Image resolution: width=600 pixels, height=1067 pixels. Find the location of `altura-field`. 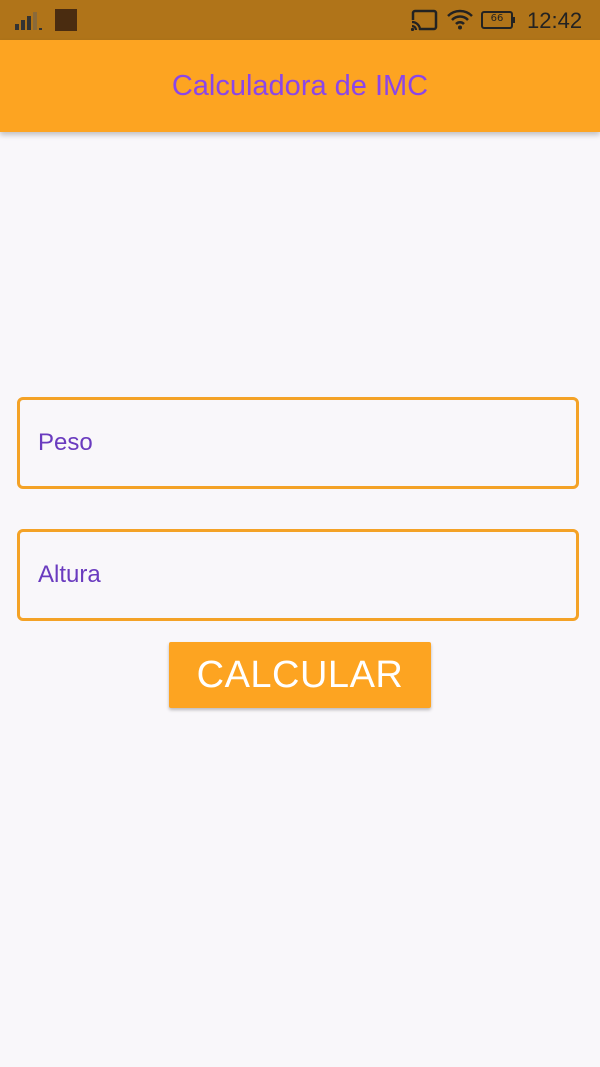

altura-field is located at coordinates (298, 575).